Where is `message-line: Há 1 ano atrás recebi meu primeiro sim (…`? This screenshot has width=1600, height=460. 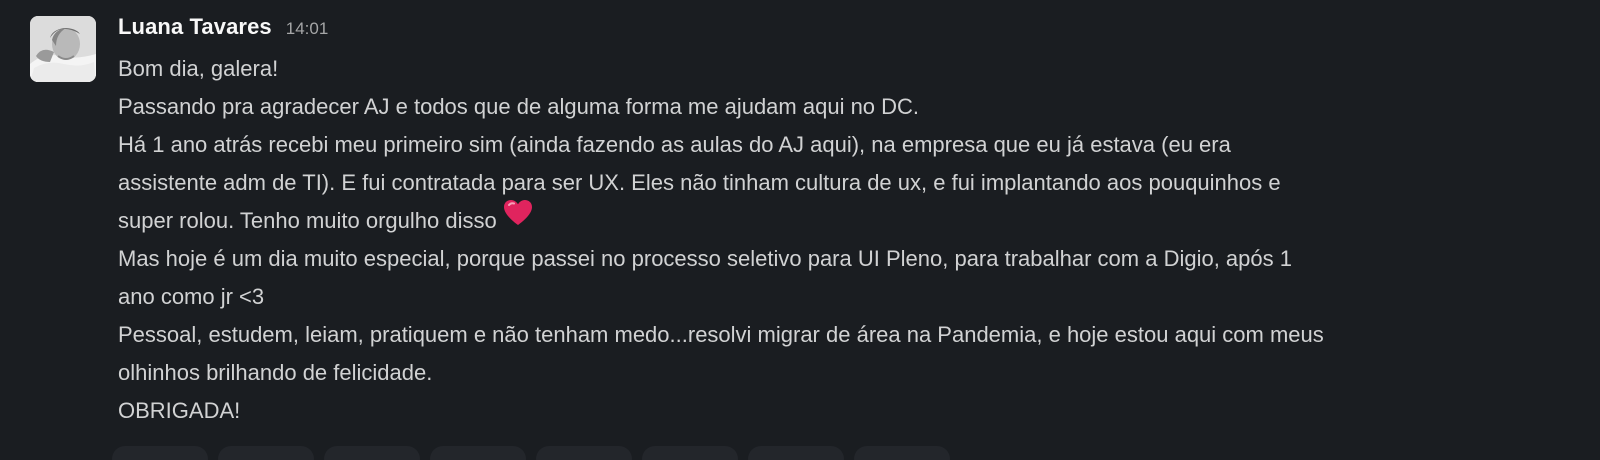 message-line: Há 1 ano atrás recebi meu primeiro sim (… is located at coordinates (674, 144).